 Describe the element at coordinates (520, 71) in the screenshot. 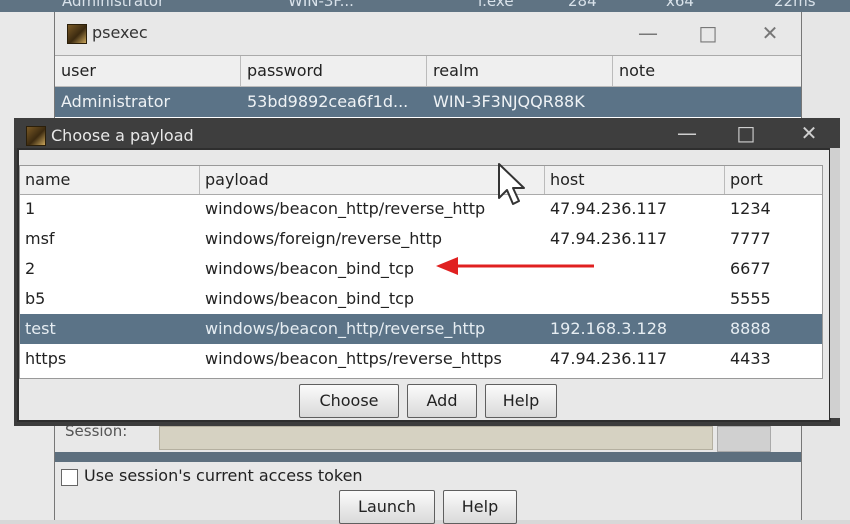

I see `column-header-realm: realm` at that location.